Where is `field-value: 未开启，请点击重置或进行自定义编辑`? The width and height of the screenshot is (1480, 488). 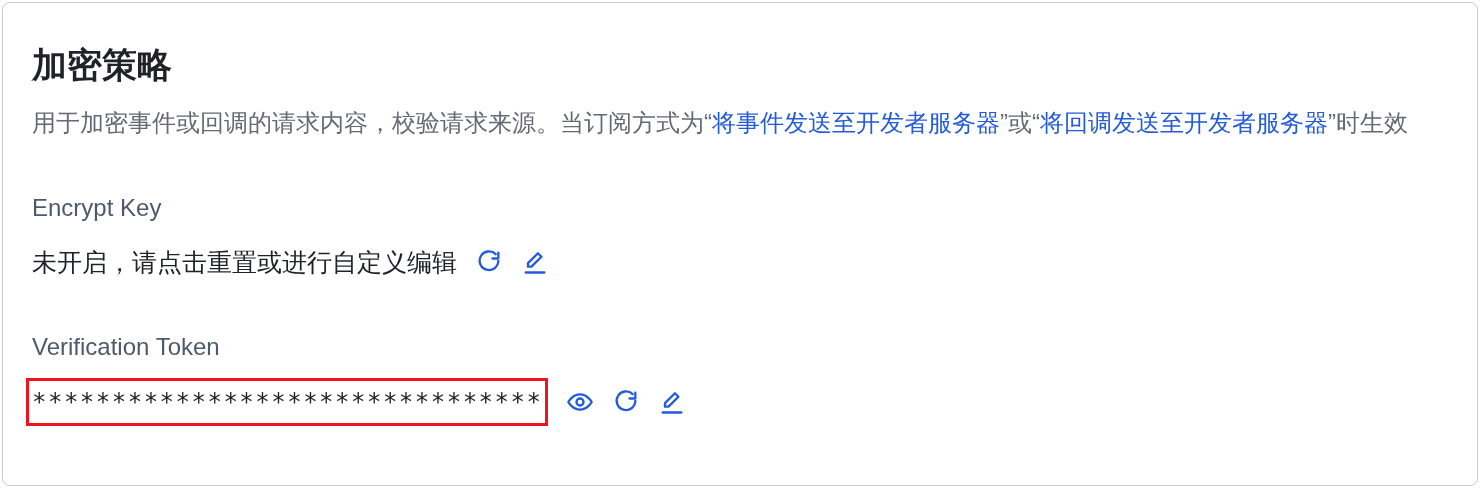
field-value: 未开启，请点击重置或进行自定义编辑 is located at coordinates (244, 262).